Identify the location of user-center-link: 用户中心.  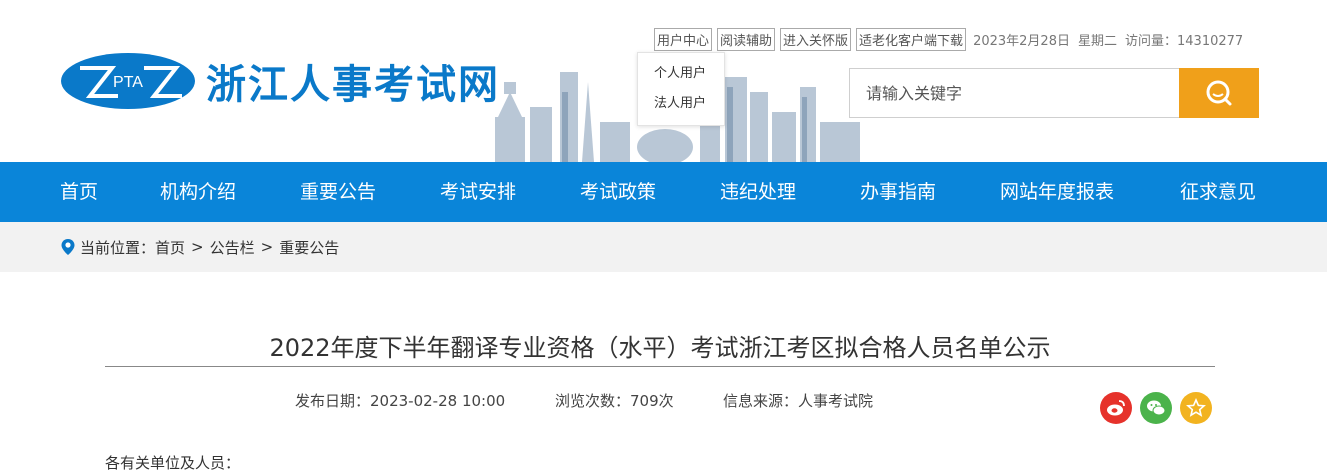
(683, 39).